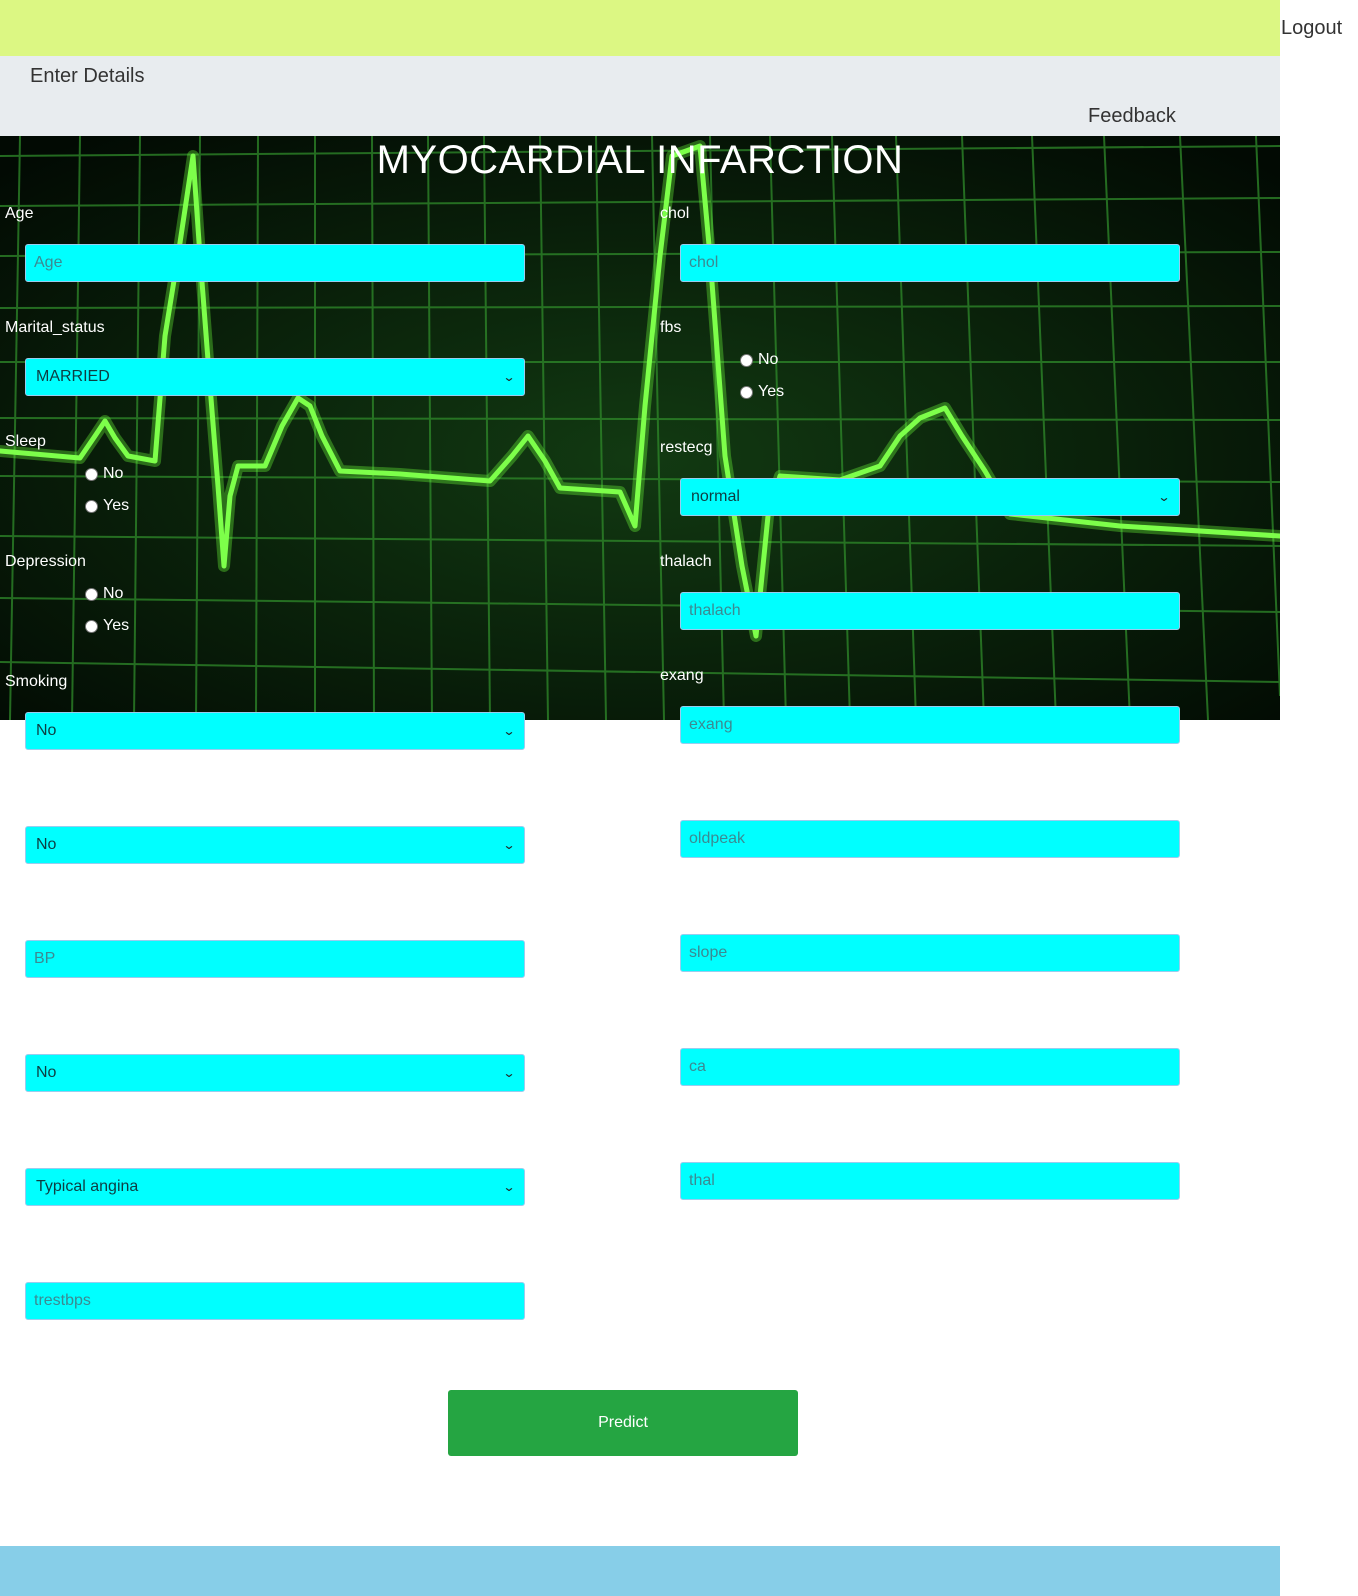 The width and height of the screenshot is (1358, 1596). Describe the element at coordinates (930, 725) in the screenshot. I see `exang-input` at that location.